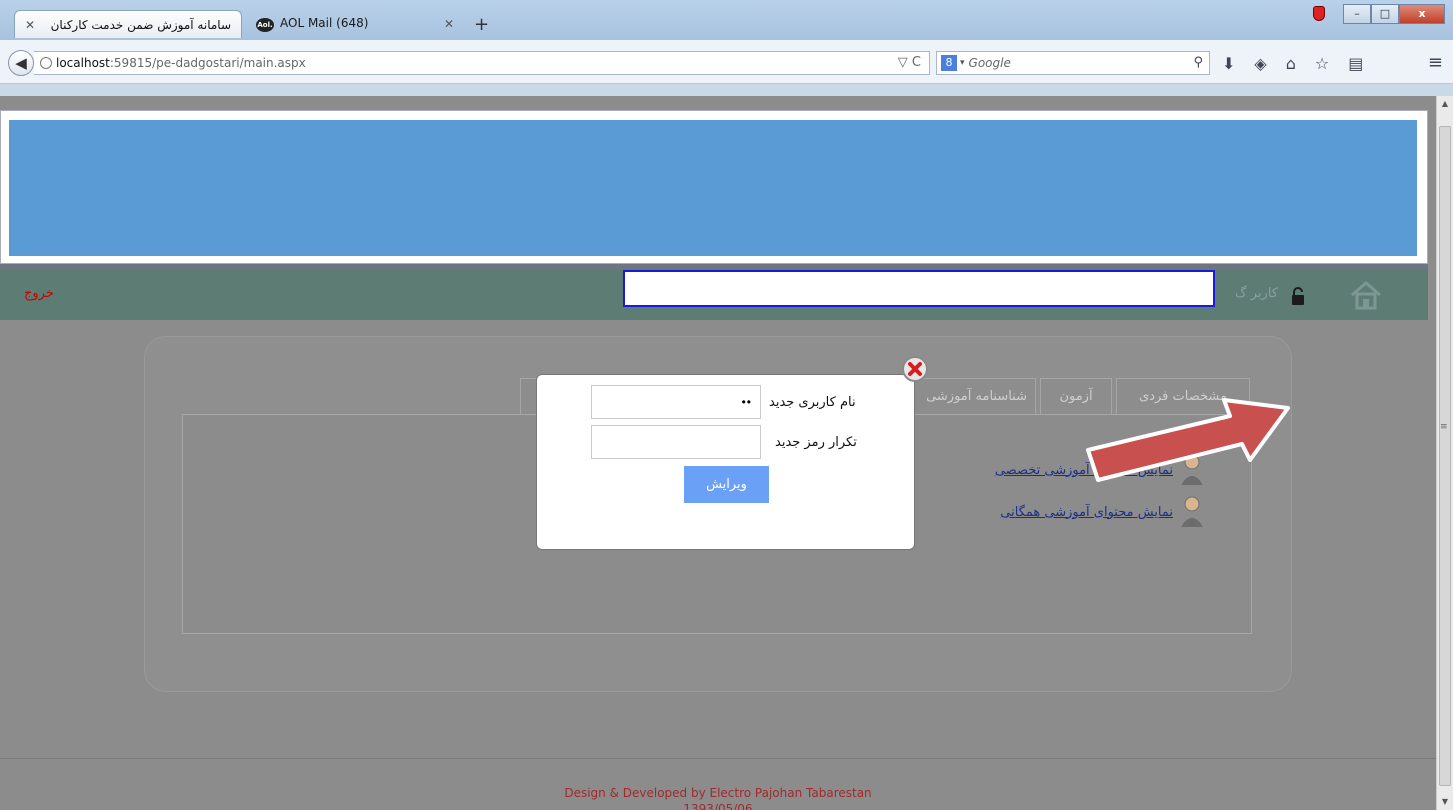  What do you see at coordinates (1366, 295) in the screenshot?
I see `home-icon` at bounding box center [1366, 295].